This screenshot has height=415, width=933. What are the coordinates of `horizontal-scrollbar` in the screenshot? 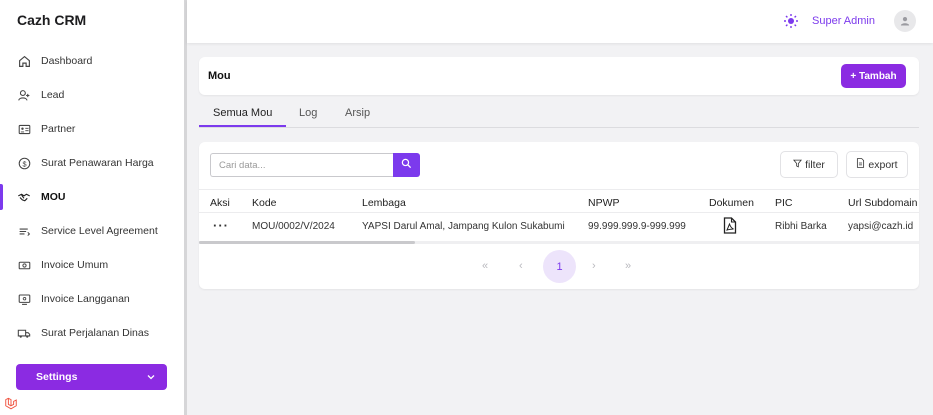 It's located at (559, 242).